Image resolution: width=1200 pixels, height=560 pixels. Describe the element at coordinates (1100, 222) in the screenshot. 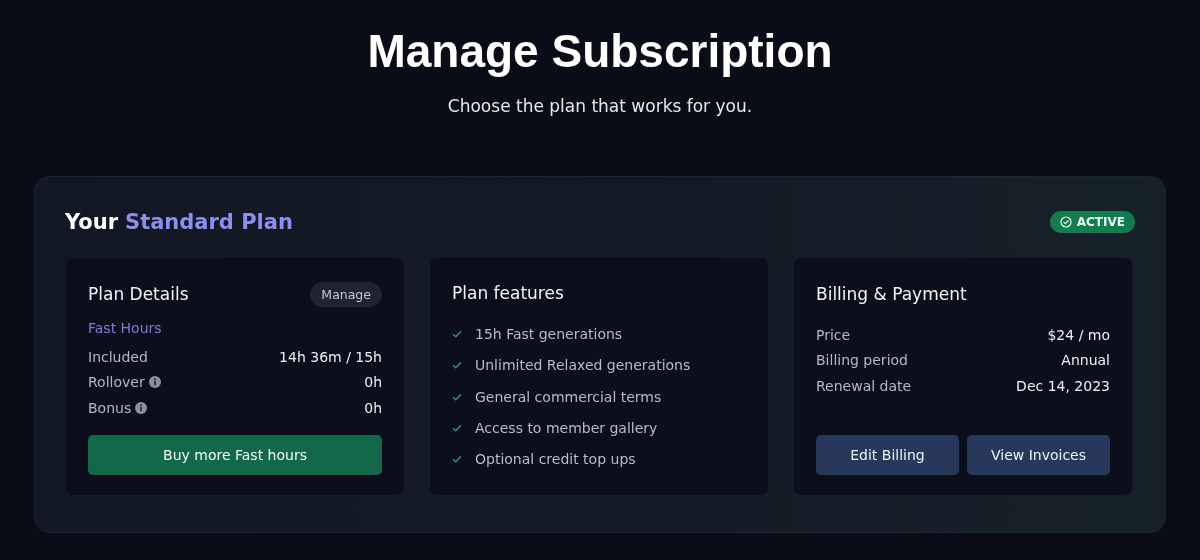

I see `status-label: ACTIVE` at that location.